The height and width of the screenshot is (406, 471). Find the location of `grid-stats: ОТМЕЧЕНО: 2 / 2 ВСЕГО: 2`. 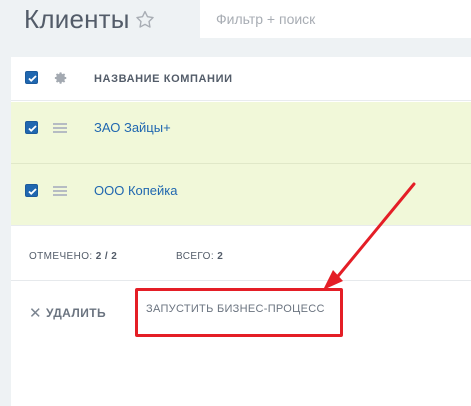

grid-stats: ОТМЕЧЕНО: 2 / 2 ВСЕГО: 2 is located at coordinates (241, 258).